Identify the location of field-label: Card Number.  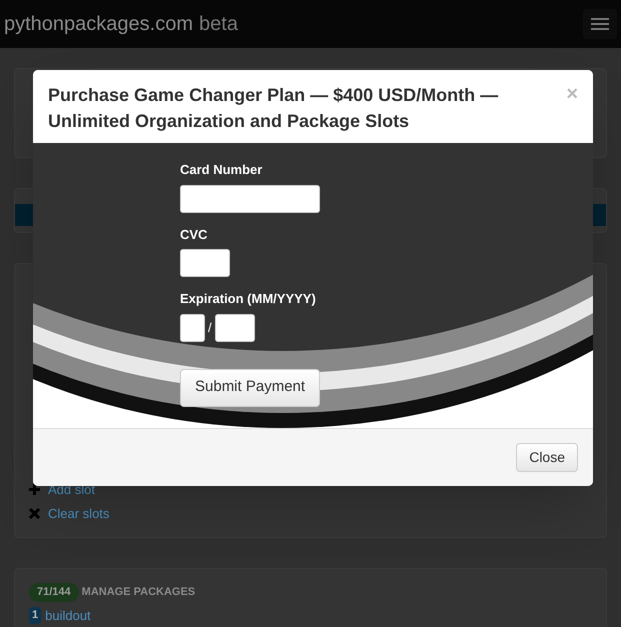
(221, 170).